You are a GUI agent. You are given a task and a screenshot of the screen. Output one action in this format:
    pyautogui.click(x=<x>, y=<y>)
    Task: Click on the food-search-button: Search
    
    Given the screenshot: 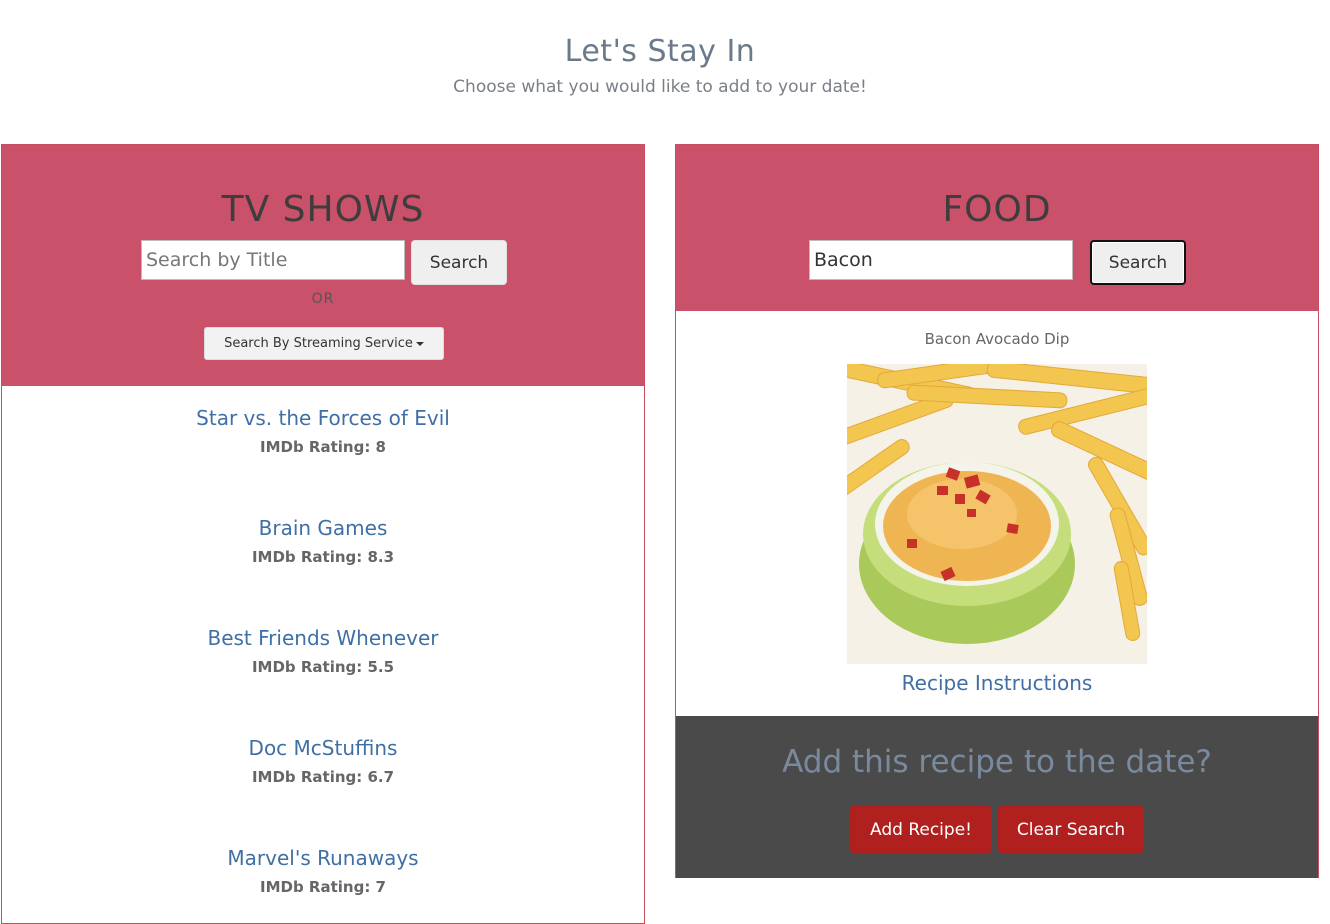 What is the action you would take?
    pyautogui.click(x=1138, y=262)
    